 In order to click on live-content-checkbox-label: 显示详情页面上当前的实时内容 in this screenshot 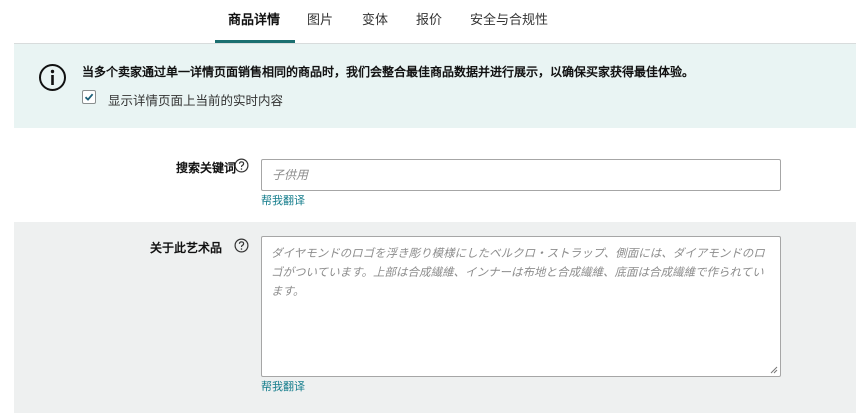, I will do `click(196, 100)`.